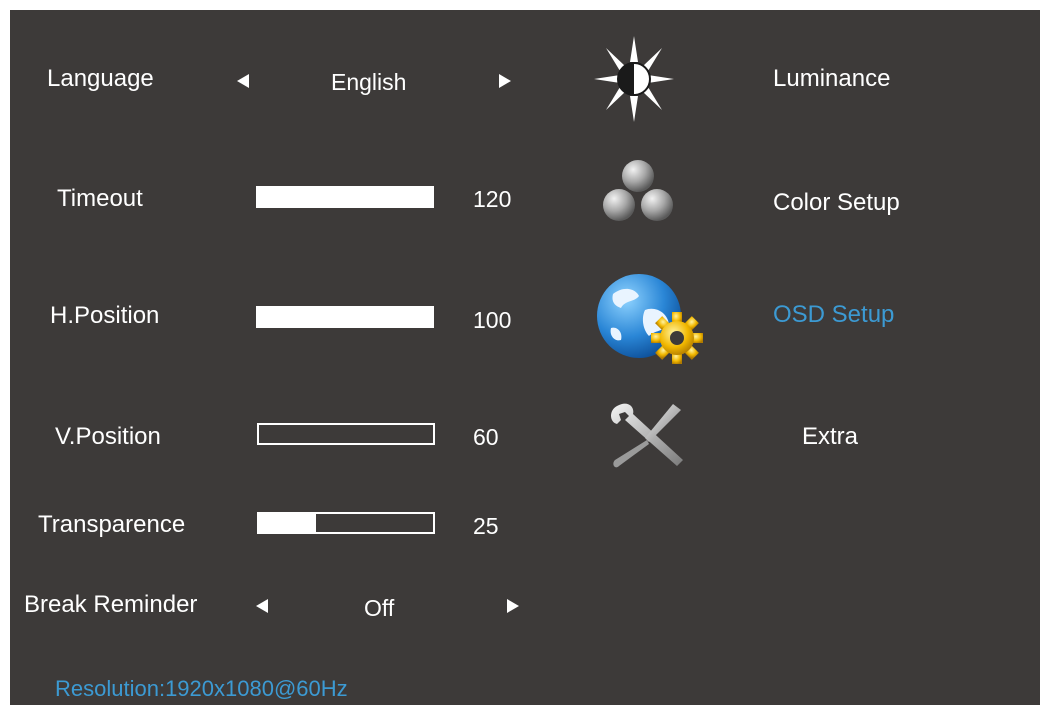 Image resolution: width=1040 pixels, height=705 pixels. What do you see at coordinates (513, 606) in the screenshot?
I see `break-reminder-next-arrow` at bounding box center [513, 606].